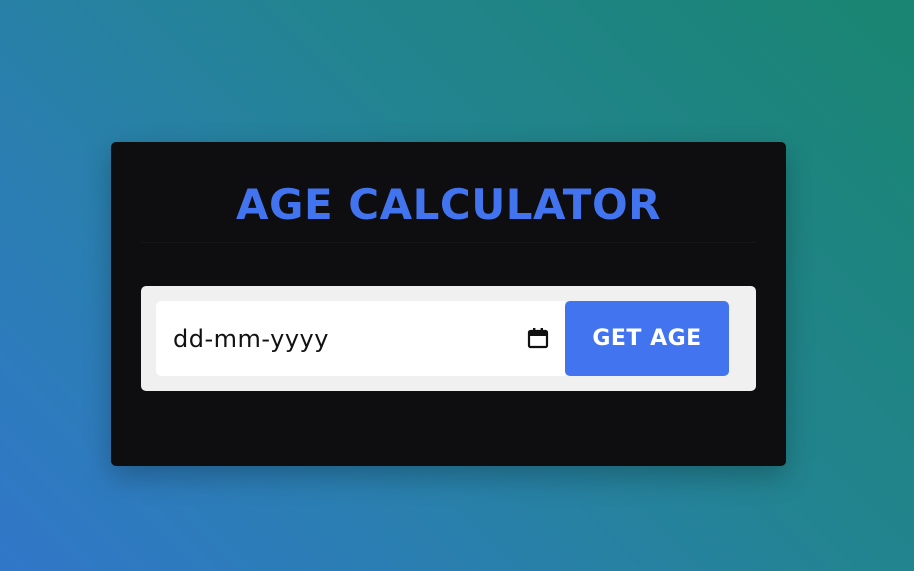  Describe the element at coordinates (538, 338) in the screenshot. I see `calendar-icon` at that location.